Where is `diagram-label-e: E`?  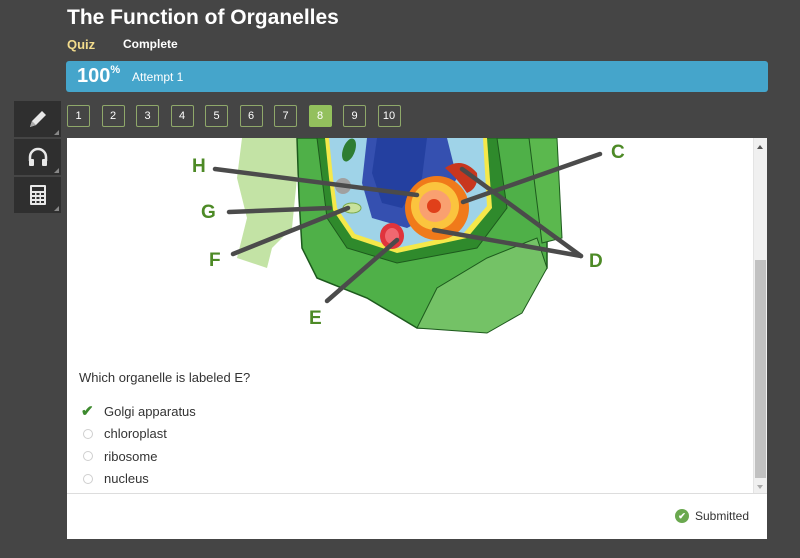 diagram-label-e: E is located at coordinates (315, 318).